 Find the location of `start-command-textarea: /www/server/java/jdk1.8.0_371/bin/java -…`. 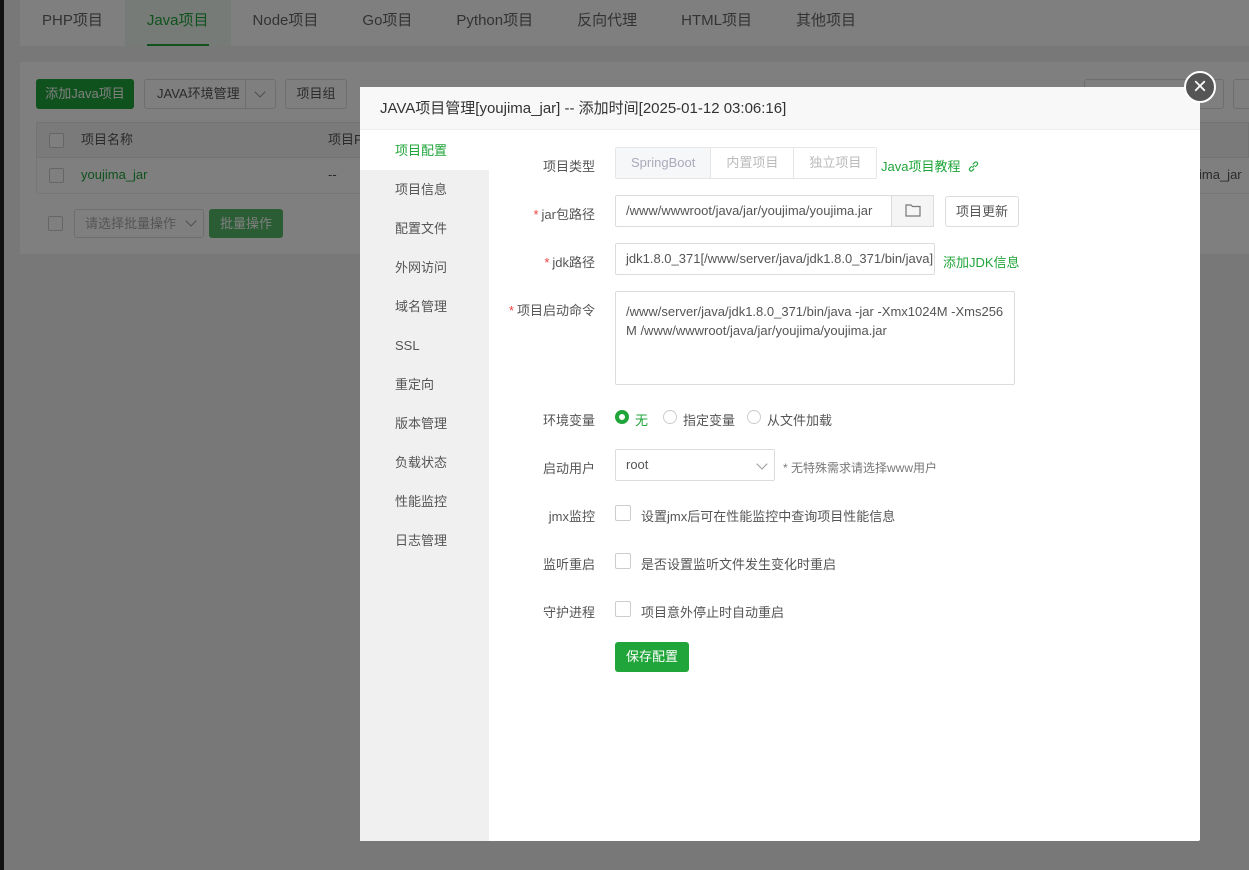

start-command-textarea: /www/server/java/jdk1.8.0_371/bin/java -… is located at coordinates (815, 338).